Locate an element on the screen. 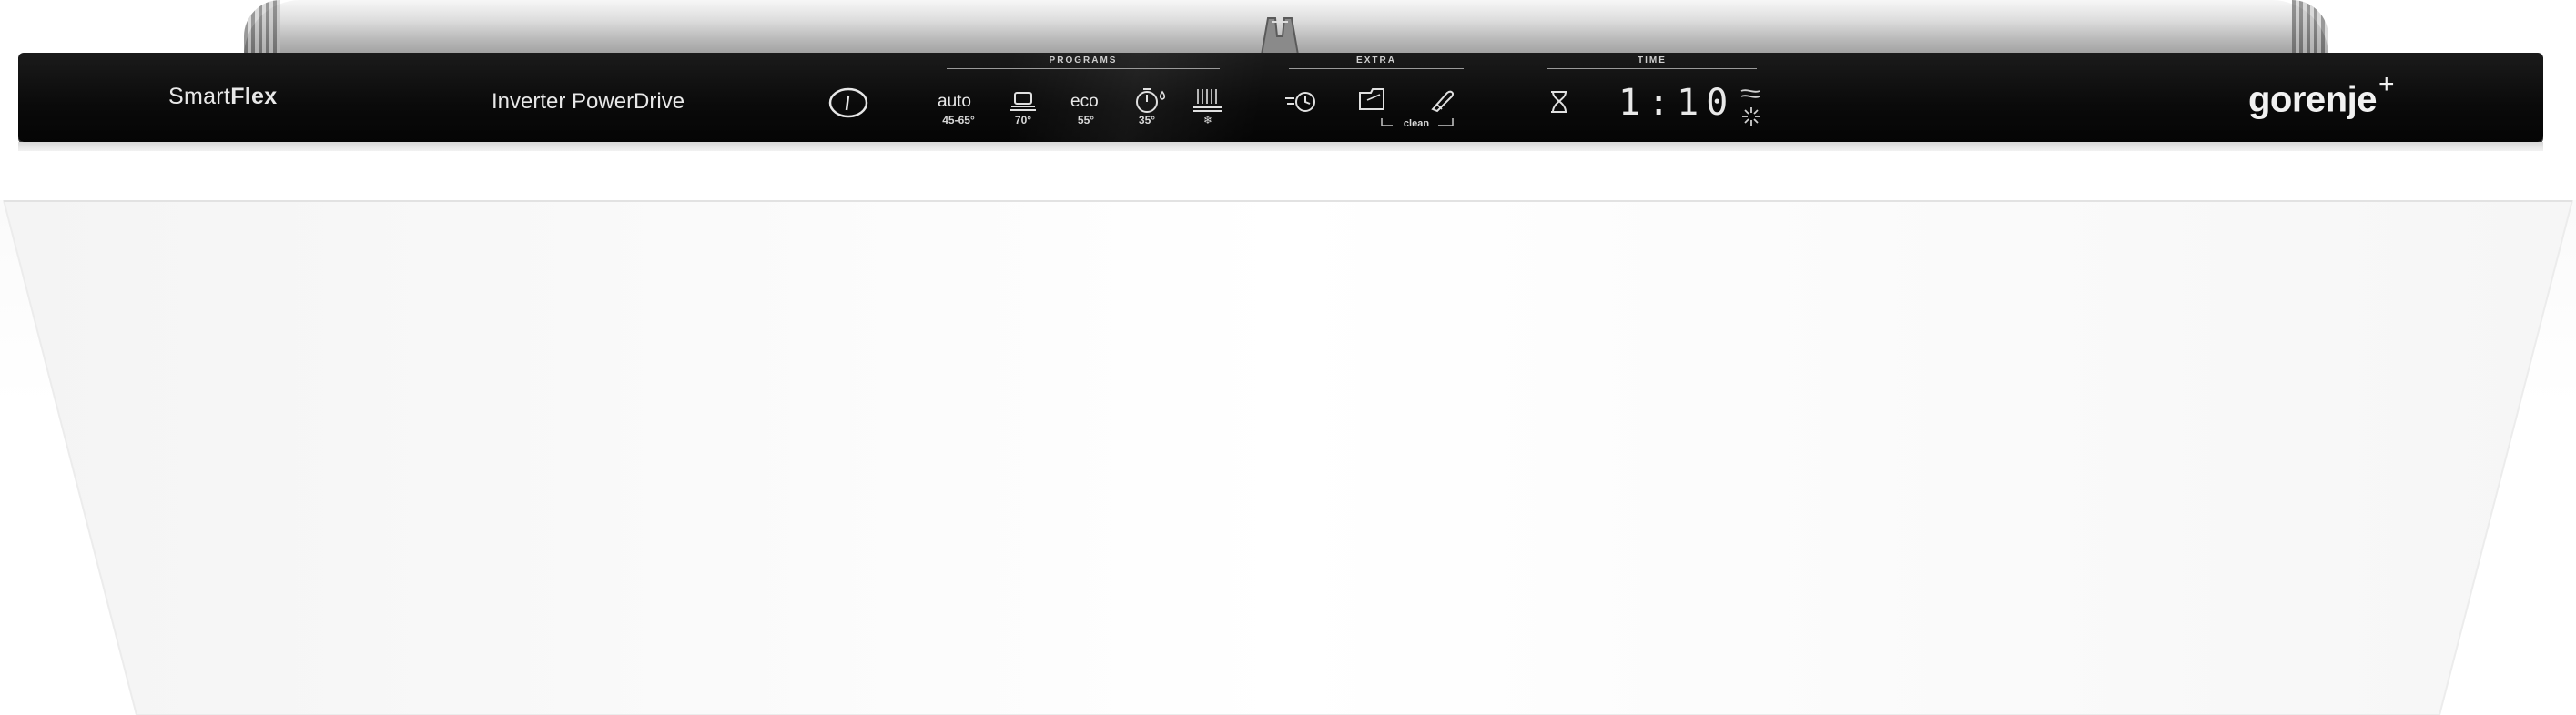  program-auto-label: auto is located at coordinates (954, 102).